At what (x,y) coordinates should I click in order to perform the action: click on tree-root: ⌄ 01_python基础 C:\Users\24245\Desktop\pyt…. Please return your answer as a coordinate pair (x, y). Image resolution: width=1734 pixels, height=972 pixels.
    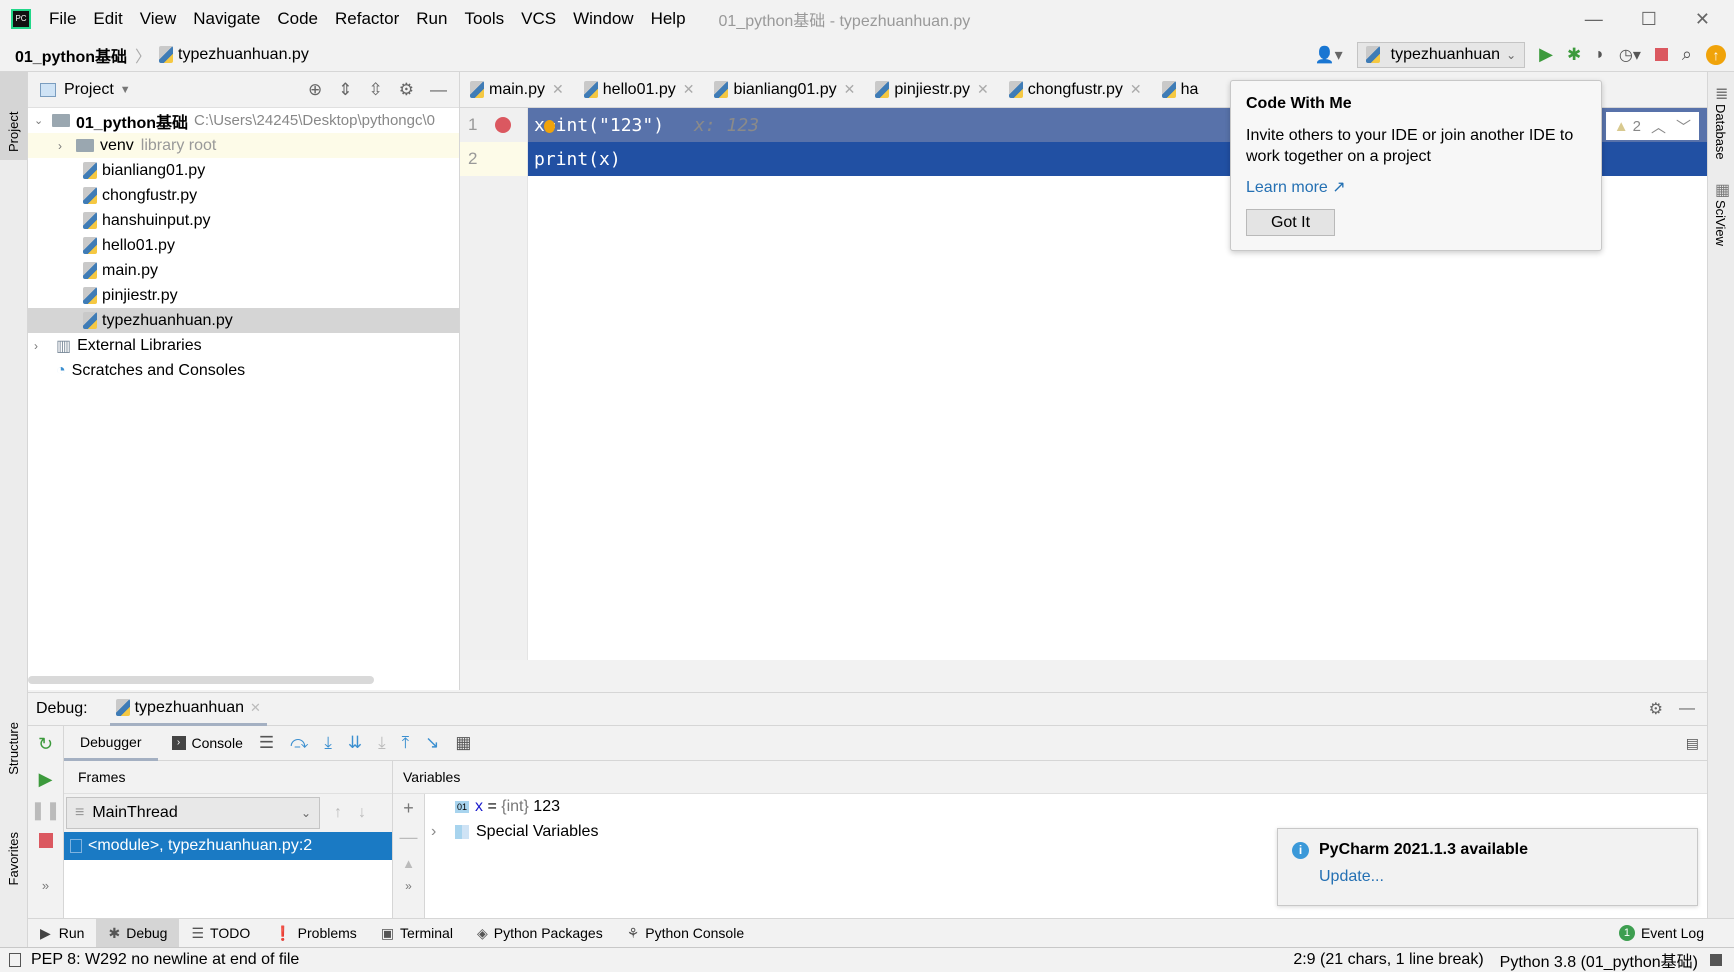
    Looking at the image, I should click on (243, 120).